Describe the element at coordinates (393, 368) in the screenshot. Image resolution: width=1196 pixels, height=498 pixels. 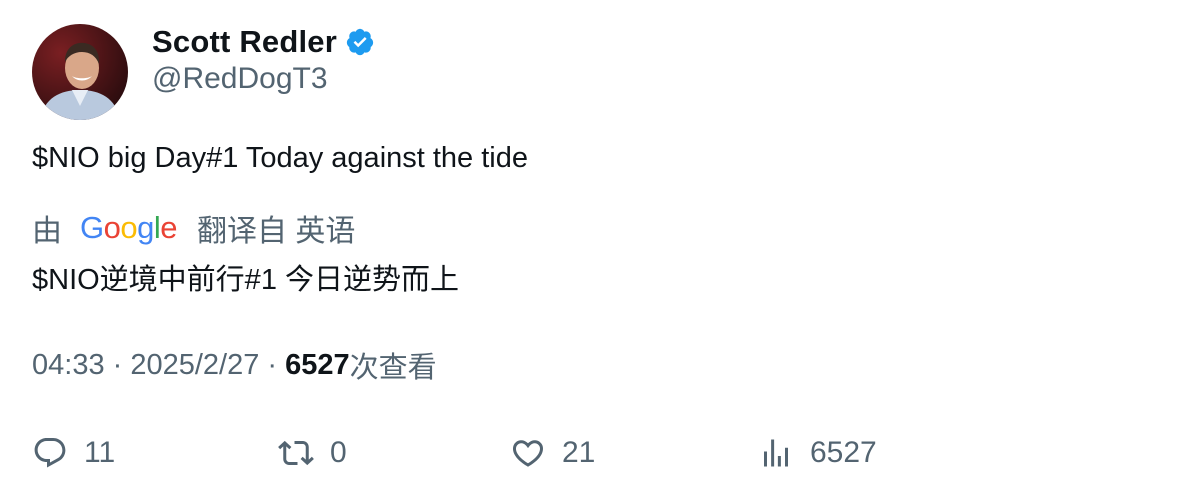
I see `views-label: 次查看` at that location.